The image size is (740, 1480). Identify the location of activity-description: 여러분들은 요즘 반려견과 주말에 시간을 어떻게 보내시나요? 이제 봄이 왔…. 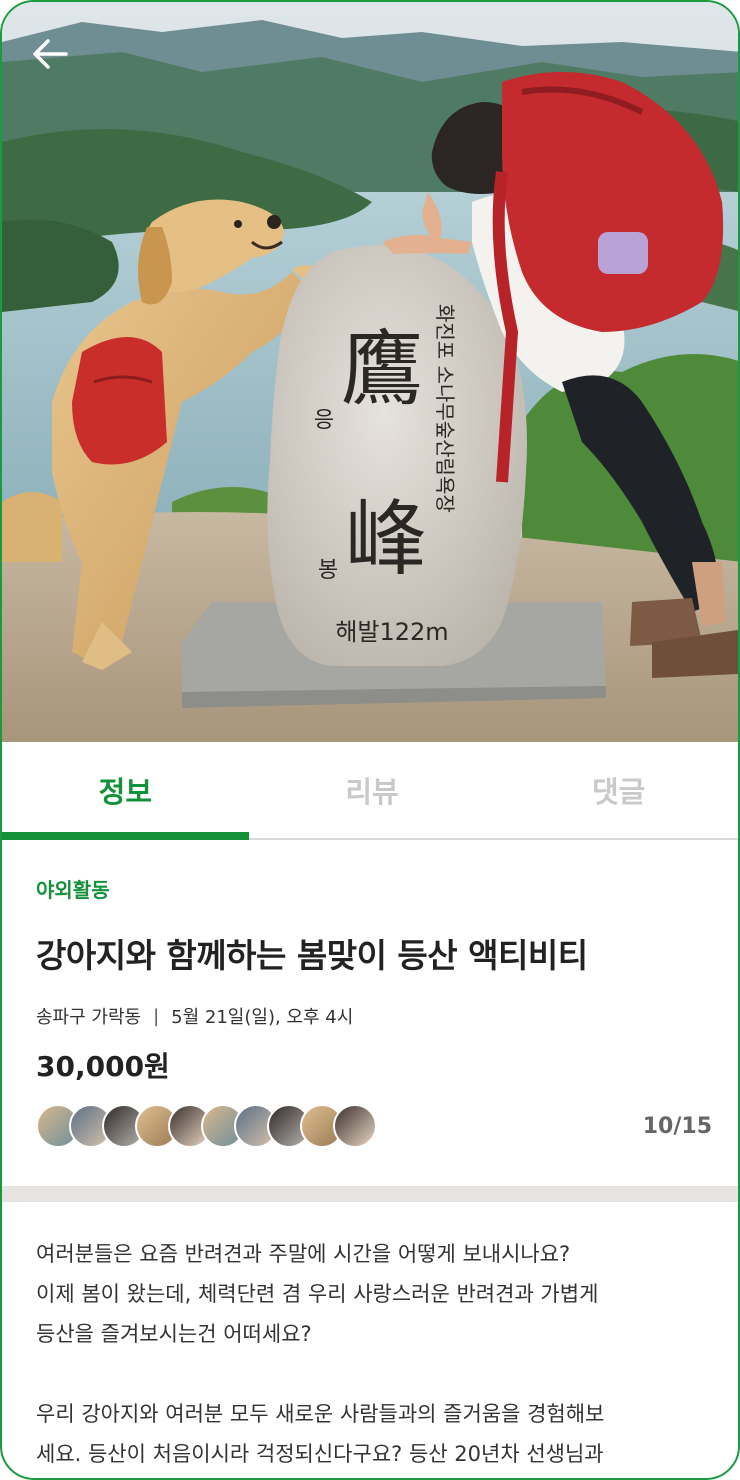
(376, 1354).